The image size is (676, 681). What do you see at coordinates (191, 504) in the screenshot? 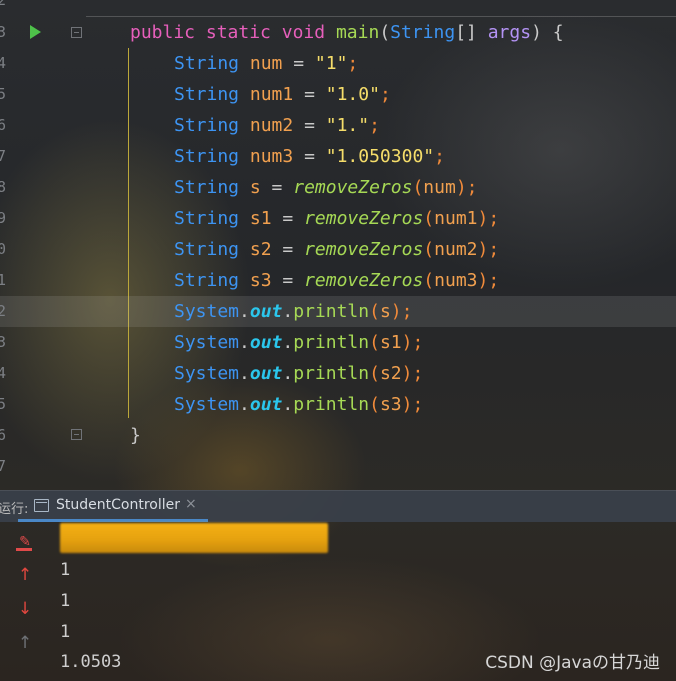
I see `close-icon: ×` at bounding box center [191, 504].